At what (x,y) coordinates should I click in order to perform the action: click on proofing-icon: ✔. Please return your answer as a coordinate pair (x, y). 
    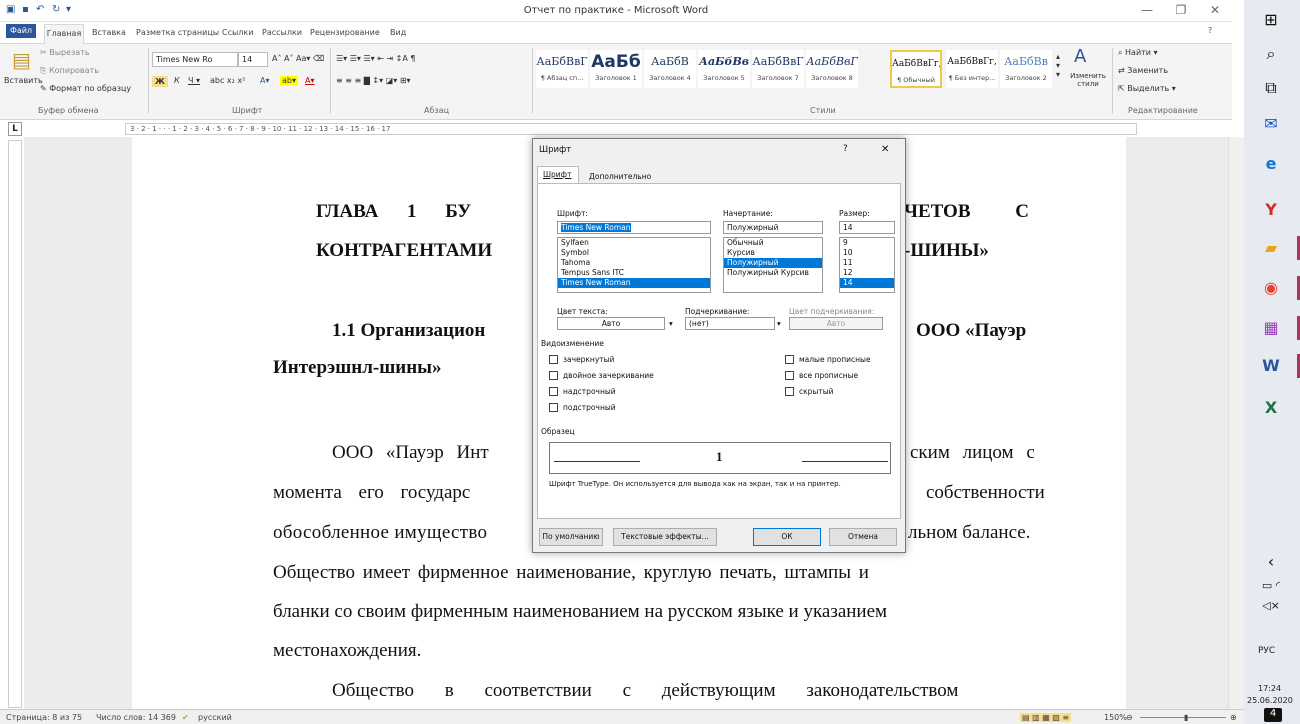
    Looking at the image, I should click on (185, 717).